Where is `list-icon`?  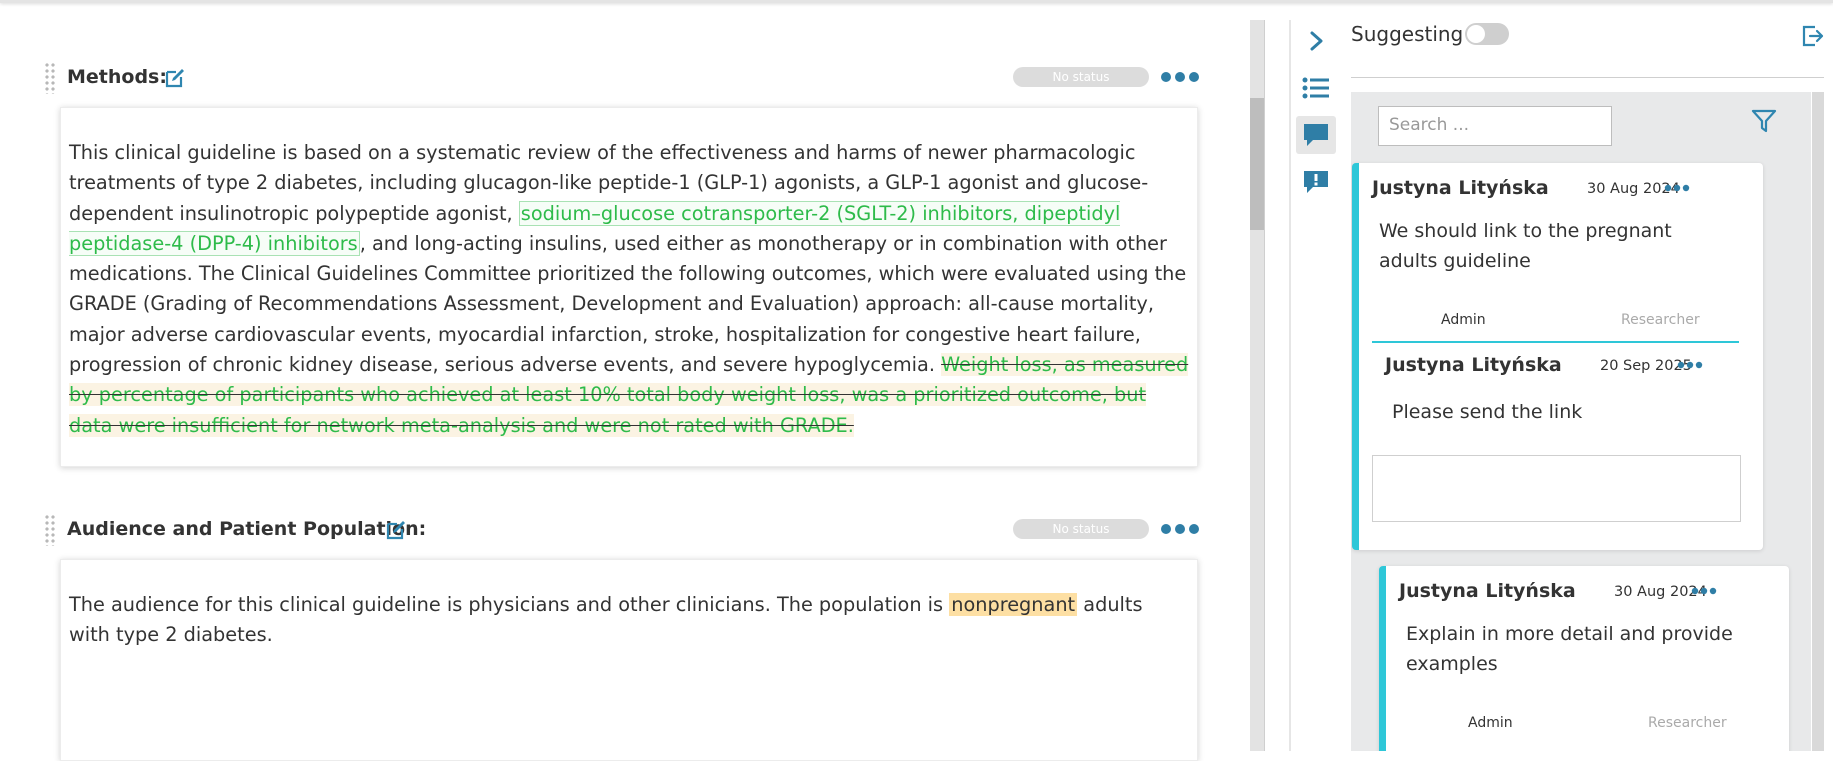
list-icon is located at coordinates (1315, 88).